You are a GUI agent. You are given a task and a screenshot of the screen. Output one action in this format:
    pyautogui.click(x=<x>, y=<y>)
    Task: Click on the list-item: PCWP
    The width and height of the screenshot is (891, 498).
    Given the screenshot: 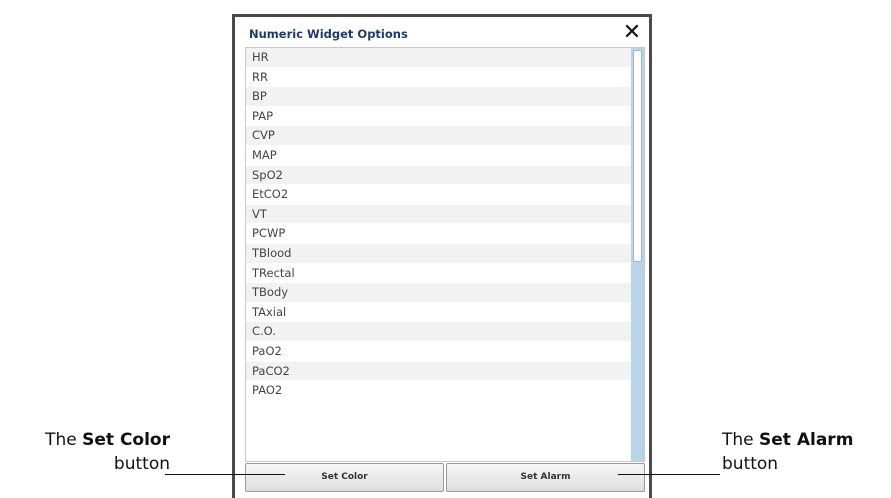 What is the action you would take?
    pyautogui.click(x=438, y=234)
    